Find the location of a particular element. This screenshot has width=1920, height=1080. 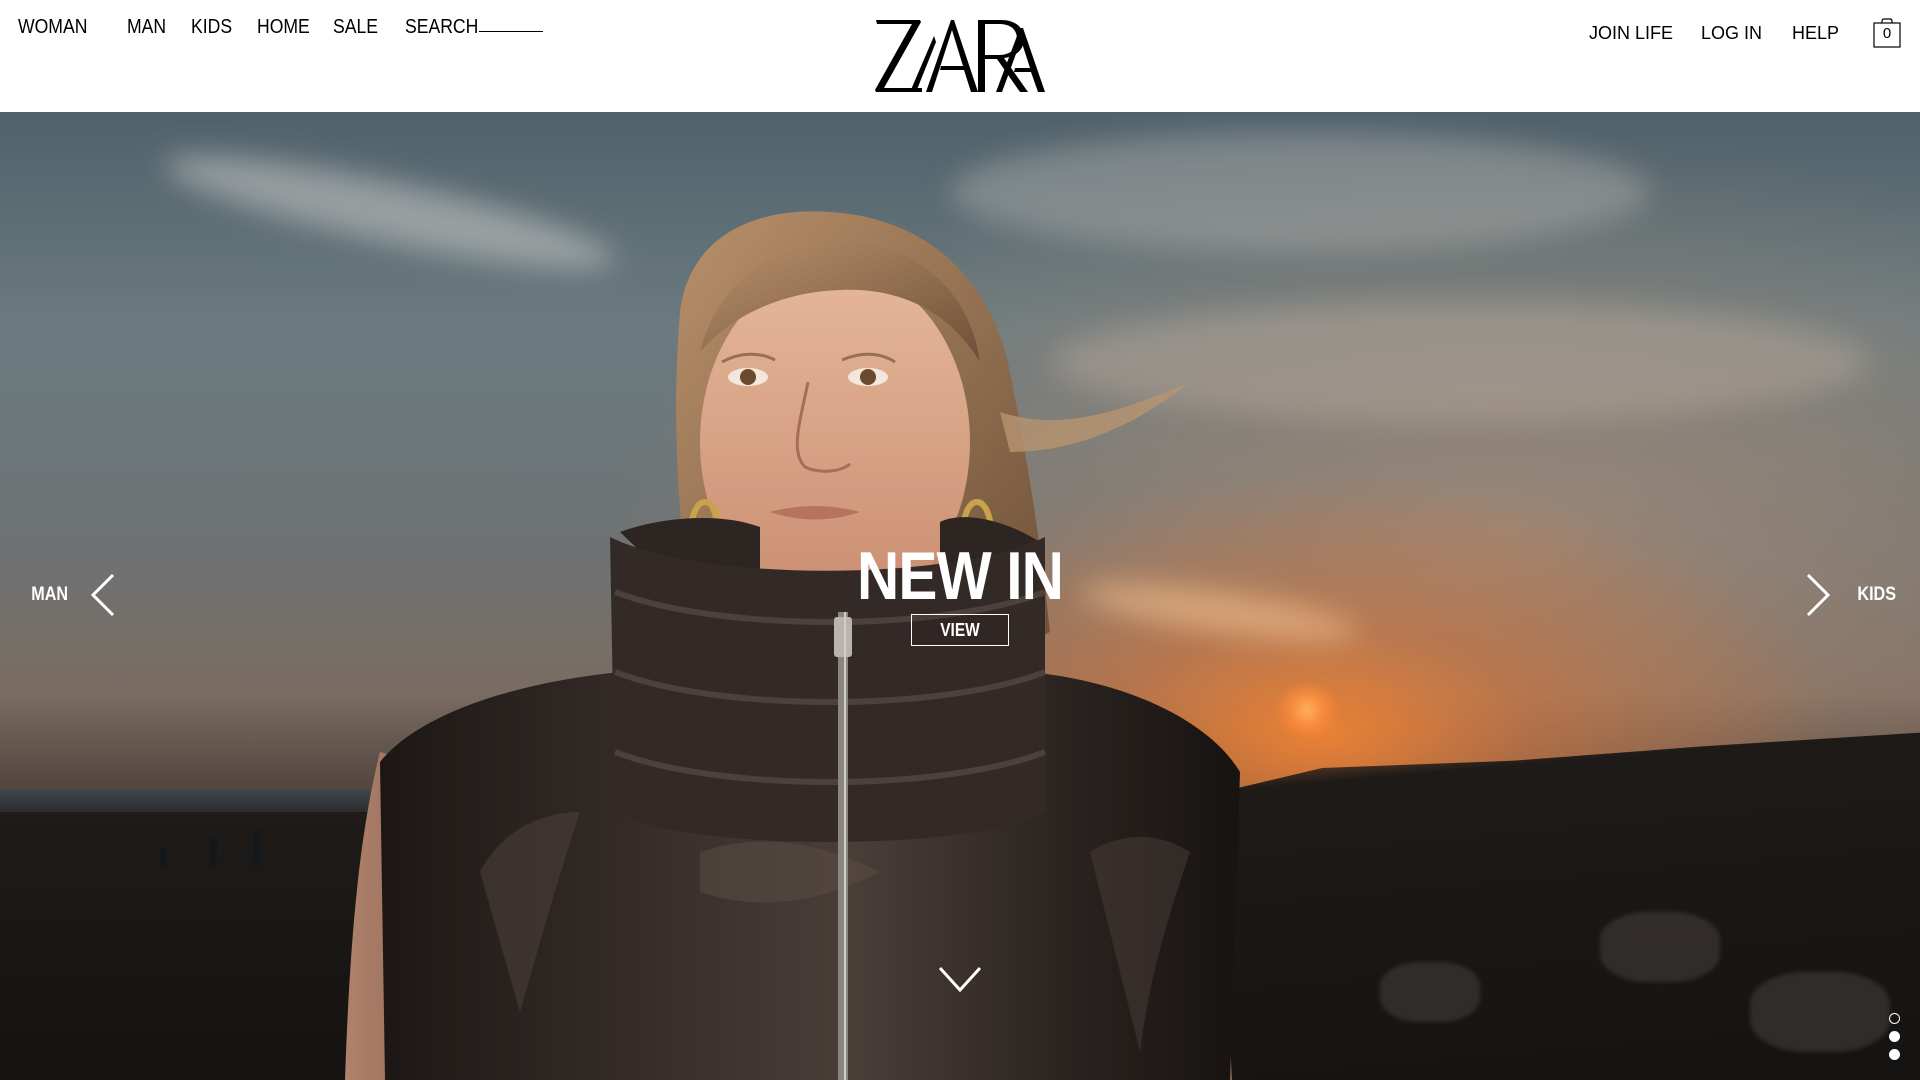

view-button-label: VIEW is located at coordinates (960, 630).